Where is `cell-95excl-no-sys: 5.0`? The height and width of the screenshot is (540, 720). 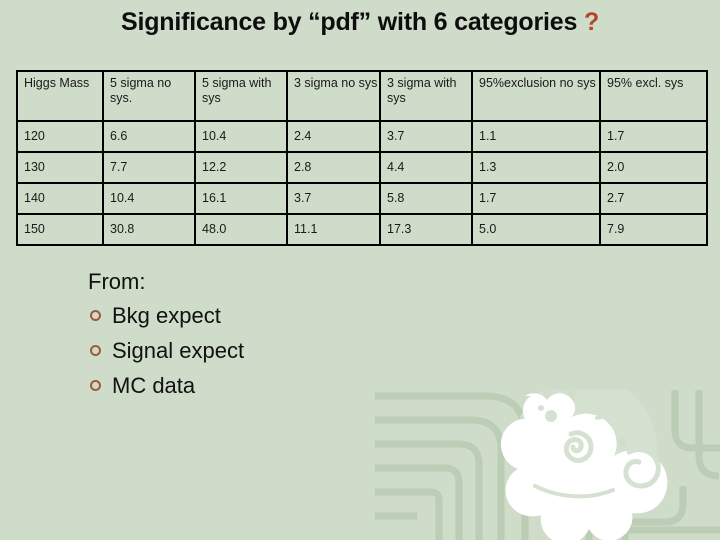
cell-95excl-no-sys: 5.0 is located at coordinates (536, 229).